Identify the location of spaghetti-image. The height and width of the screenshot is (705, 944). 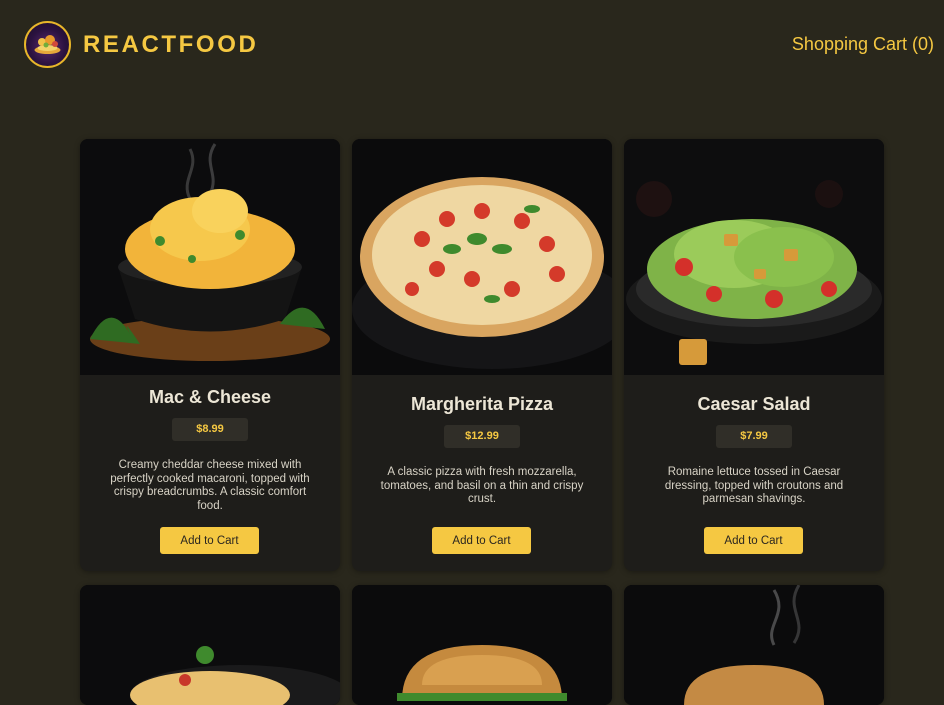
(210, 645).